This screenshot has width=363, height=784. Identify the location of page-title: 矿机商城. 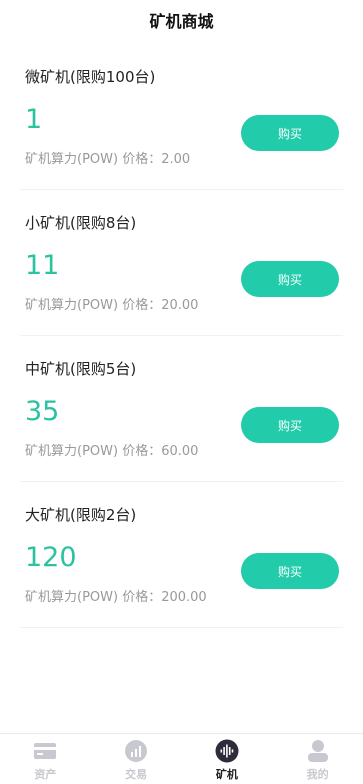
(181, 21).